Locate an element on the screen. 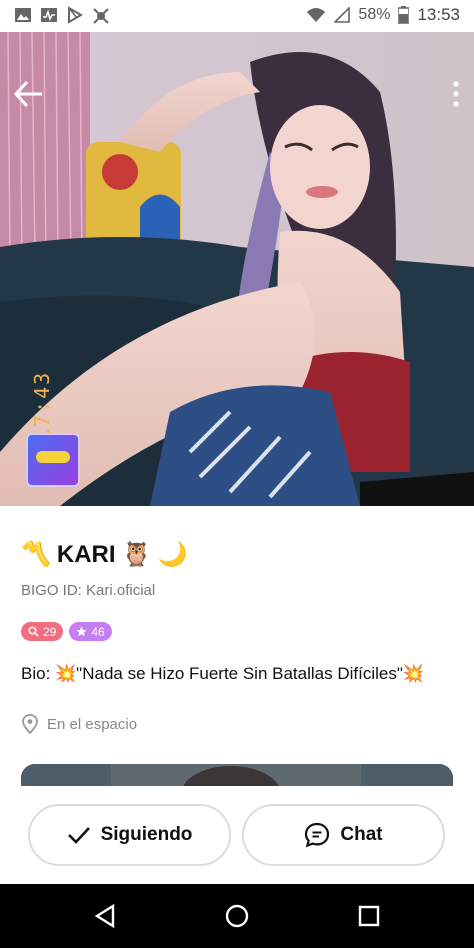  nav-home-icon is located at coordinates (237, 916).